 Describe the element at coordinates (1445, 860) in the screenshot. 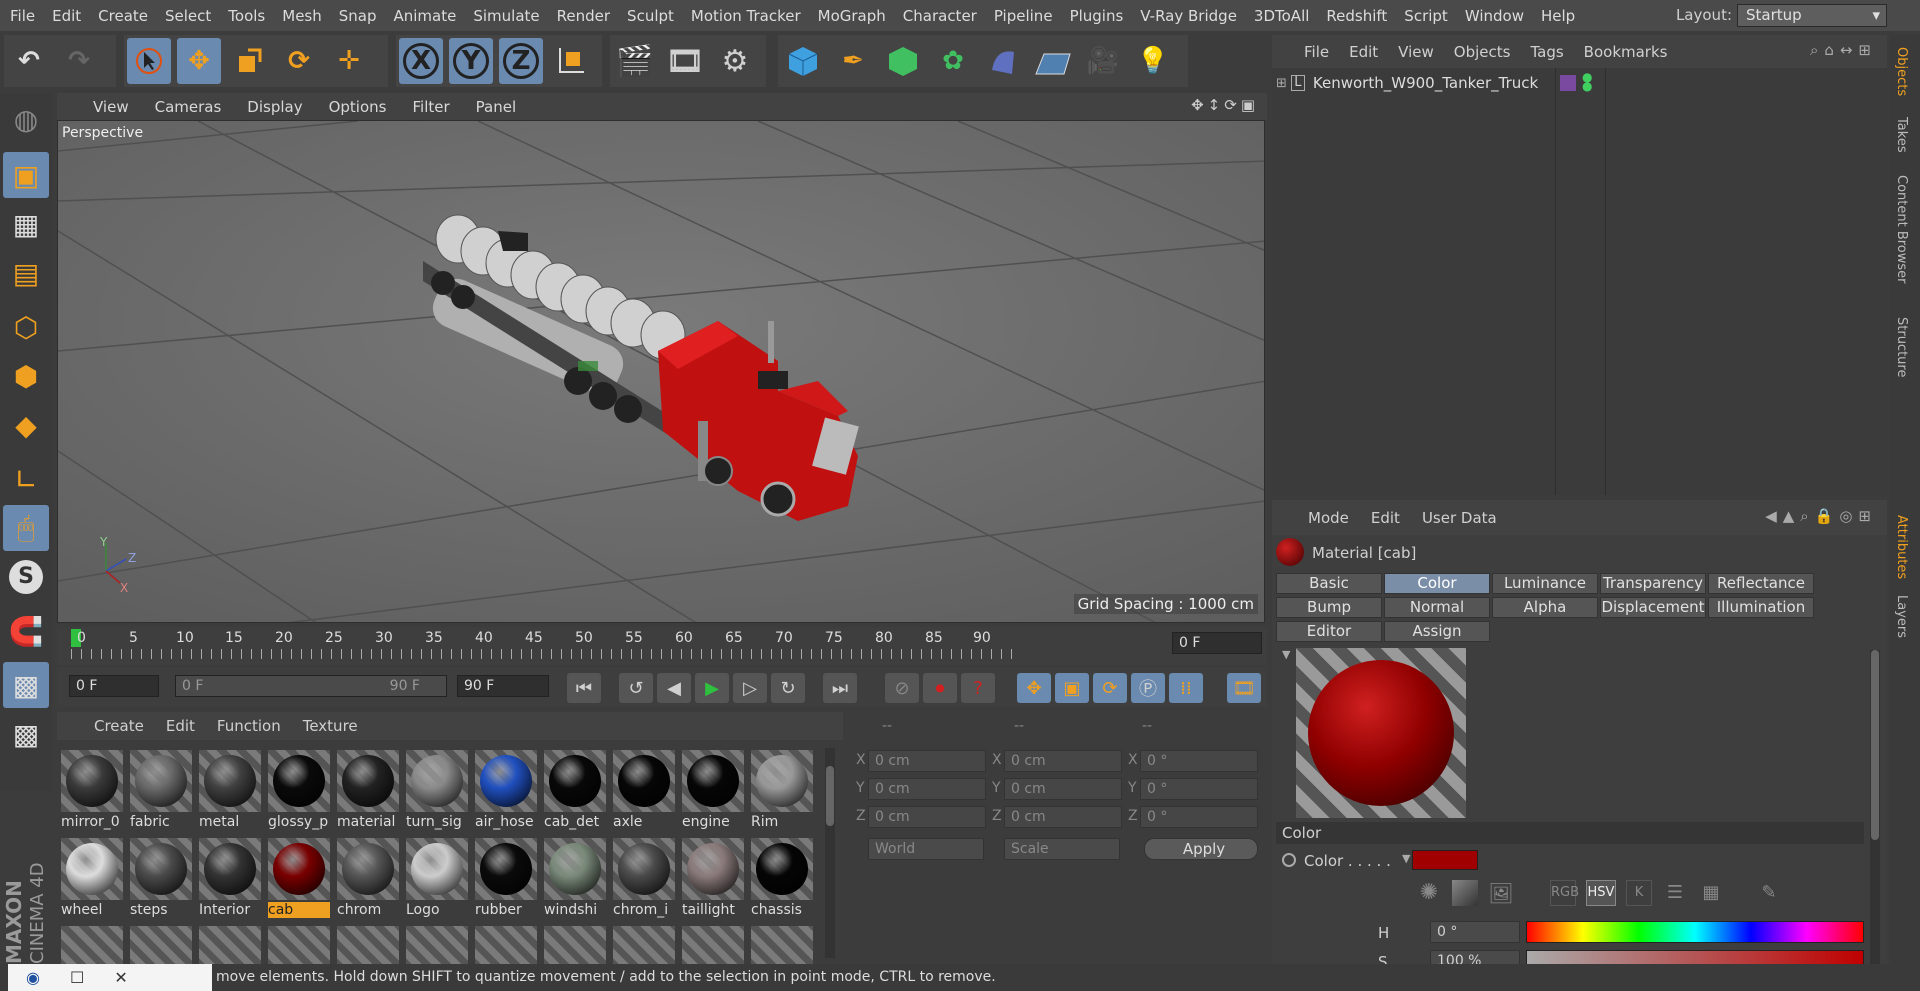

I see `color-swatch` at that location.